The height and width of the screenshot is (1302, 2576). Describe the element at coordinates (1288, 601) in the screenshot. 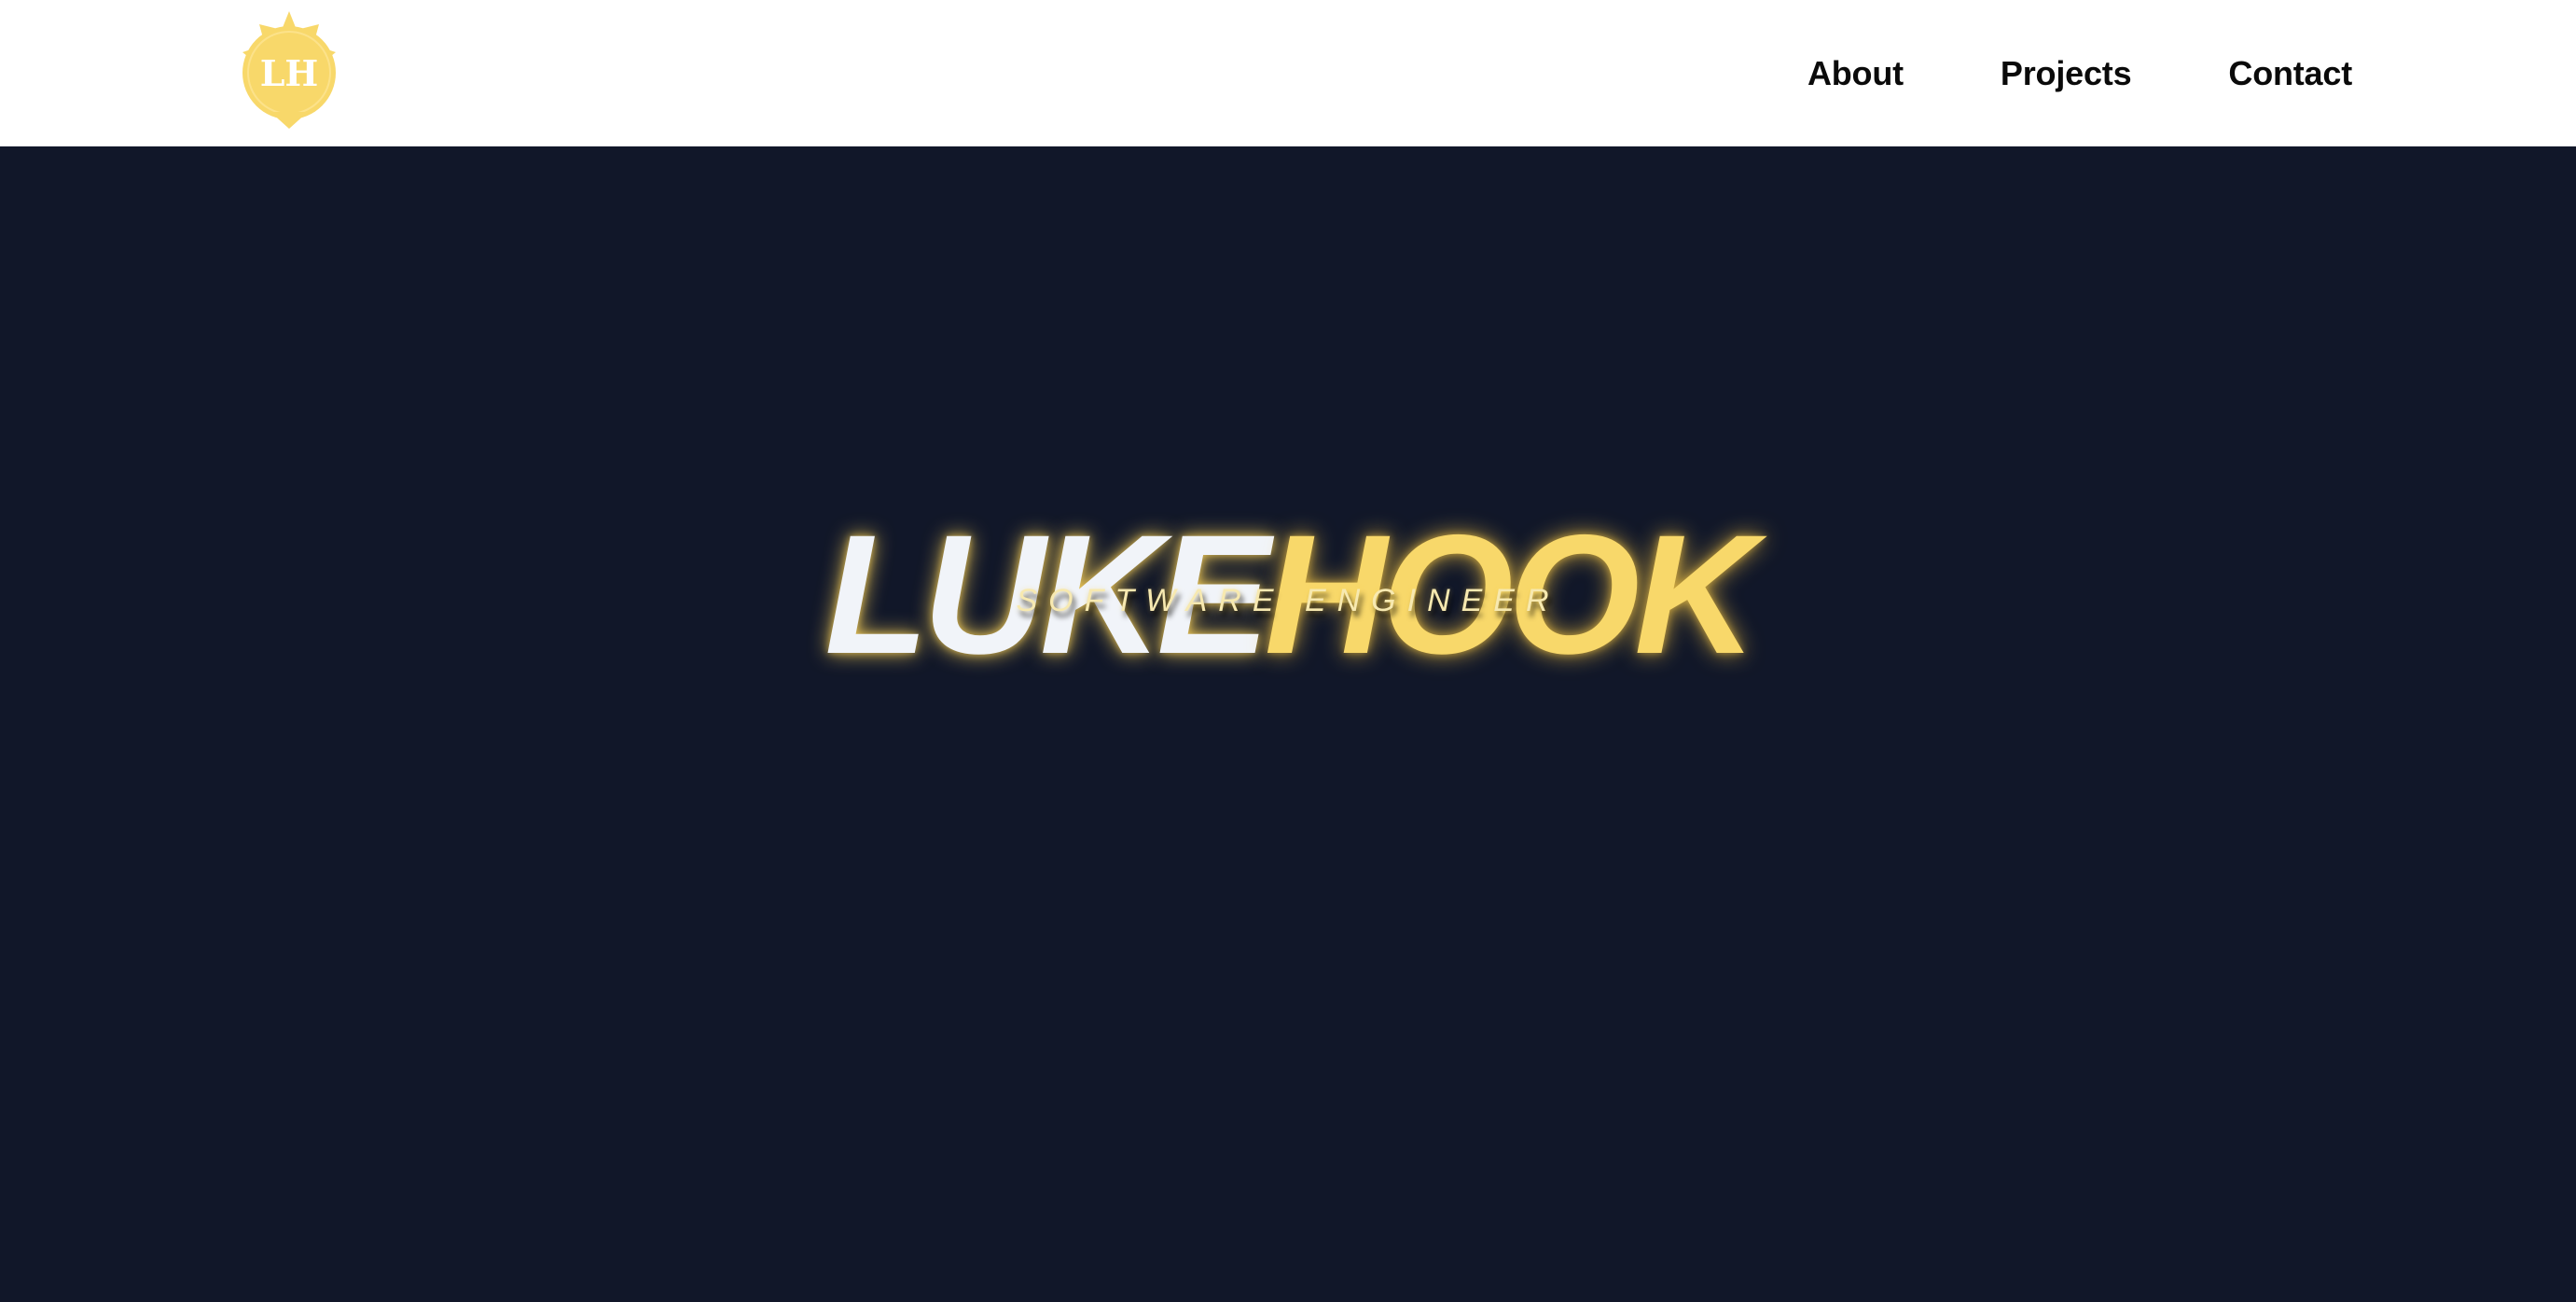

I see `hero-subtitle: SOFTWARE ENGINEER` at that location.